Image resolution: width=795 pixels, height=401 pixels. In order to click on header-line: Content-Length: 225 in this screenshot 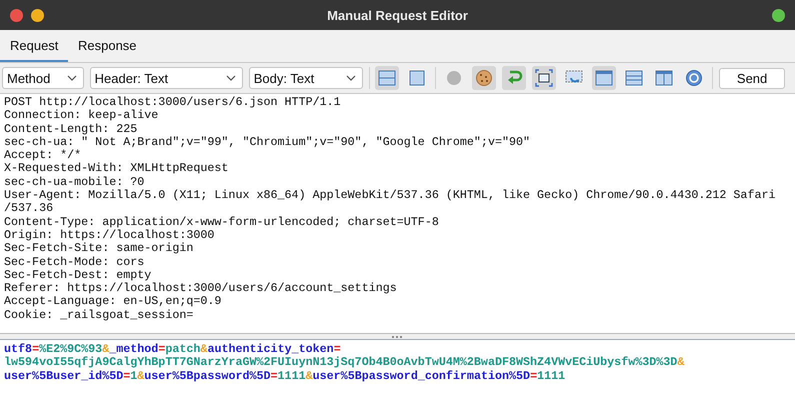, I will do `click(71, 129)`.